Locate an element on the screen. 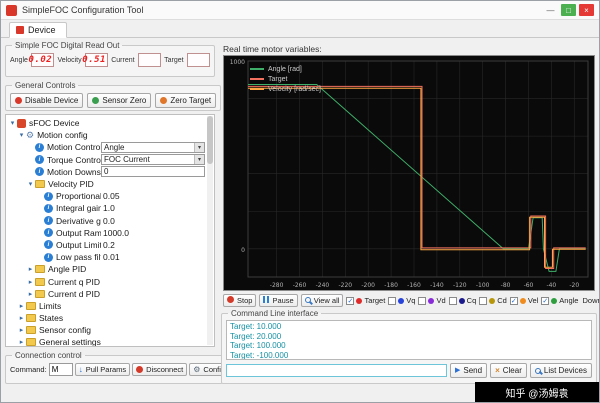 This screenshot has width=600, height=403. configure-icon: ⚙ is located at coordinates (197, 369).